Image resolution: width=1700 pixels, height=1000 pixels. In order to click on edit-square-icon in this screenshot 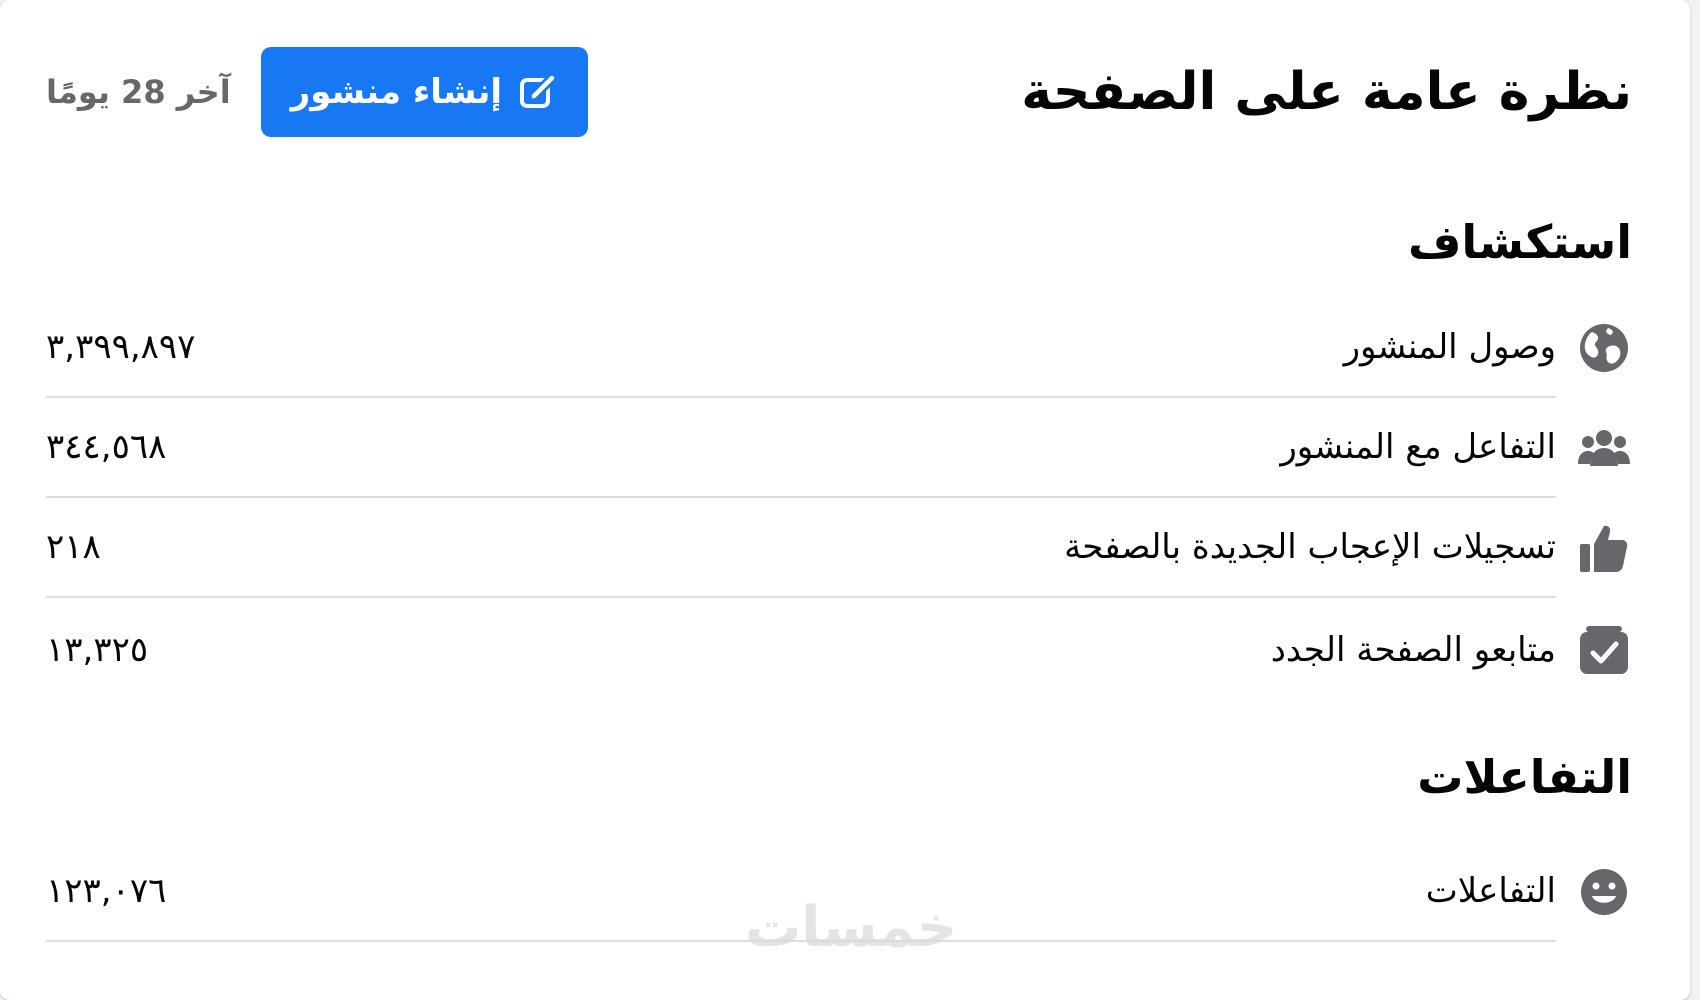, I will do `click(538, 92)`.